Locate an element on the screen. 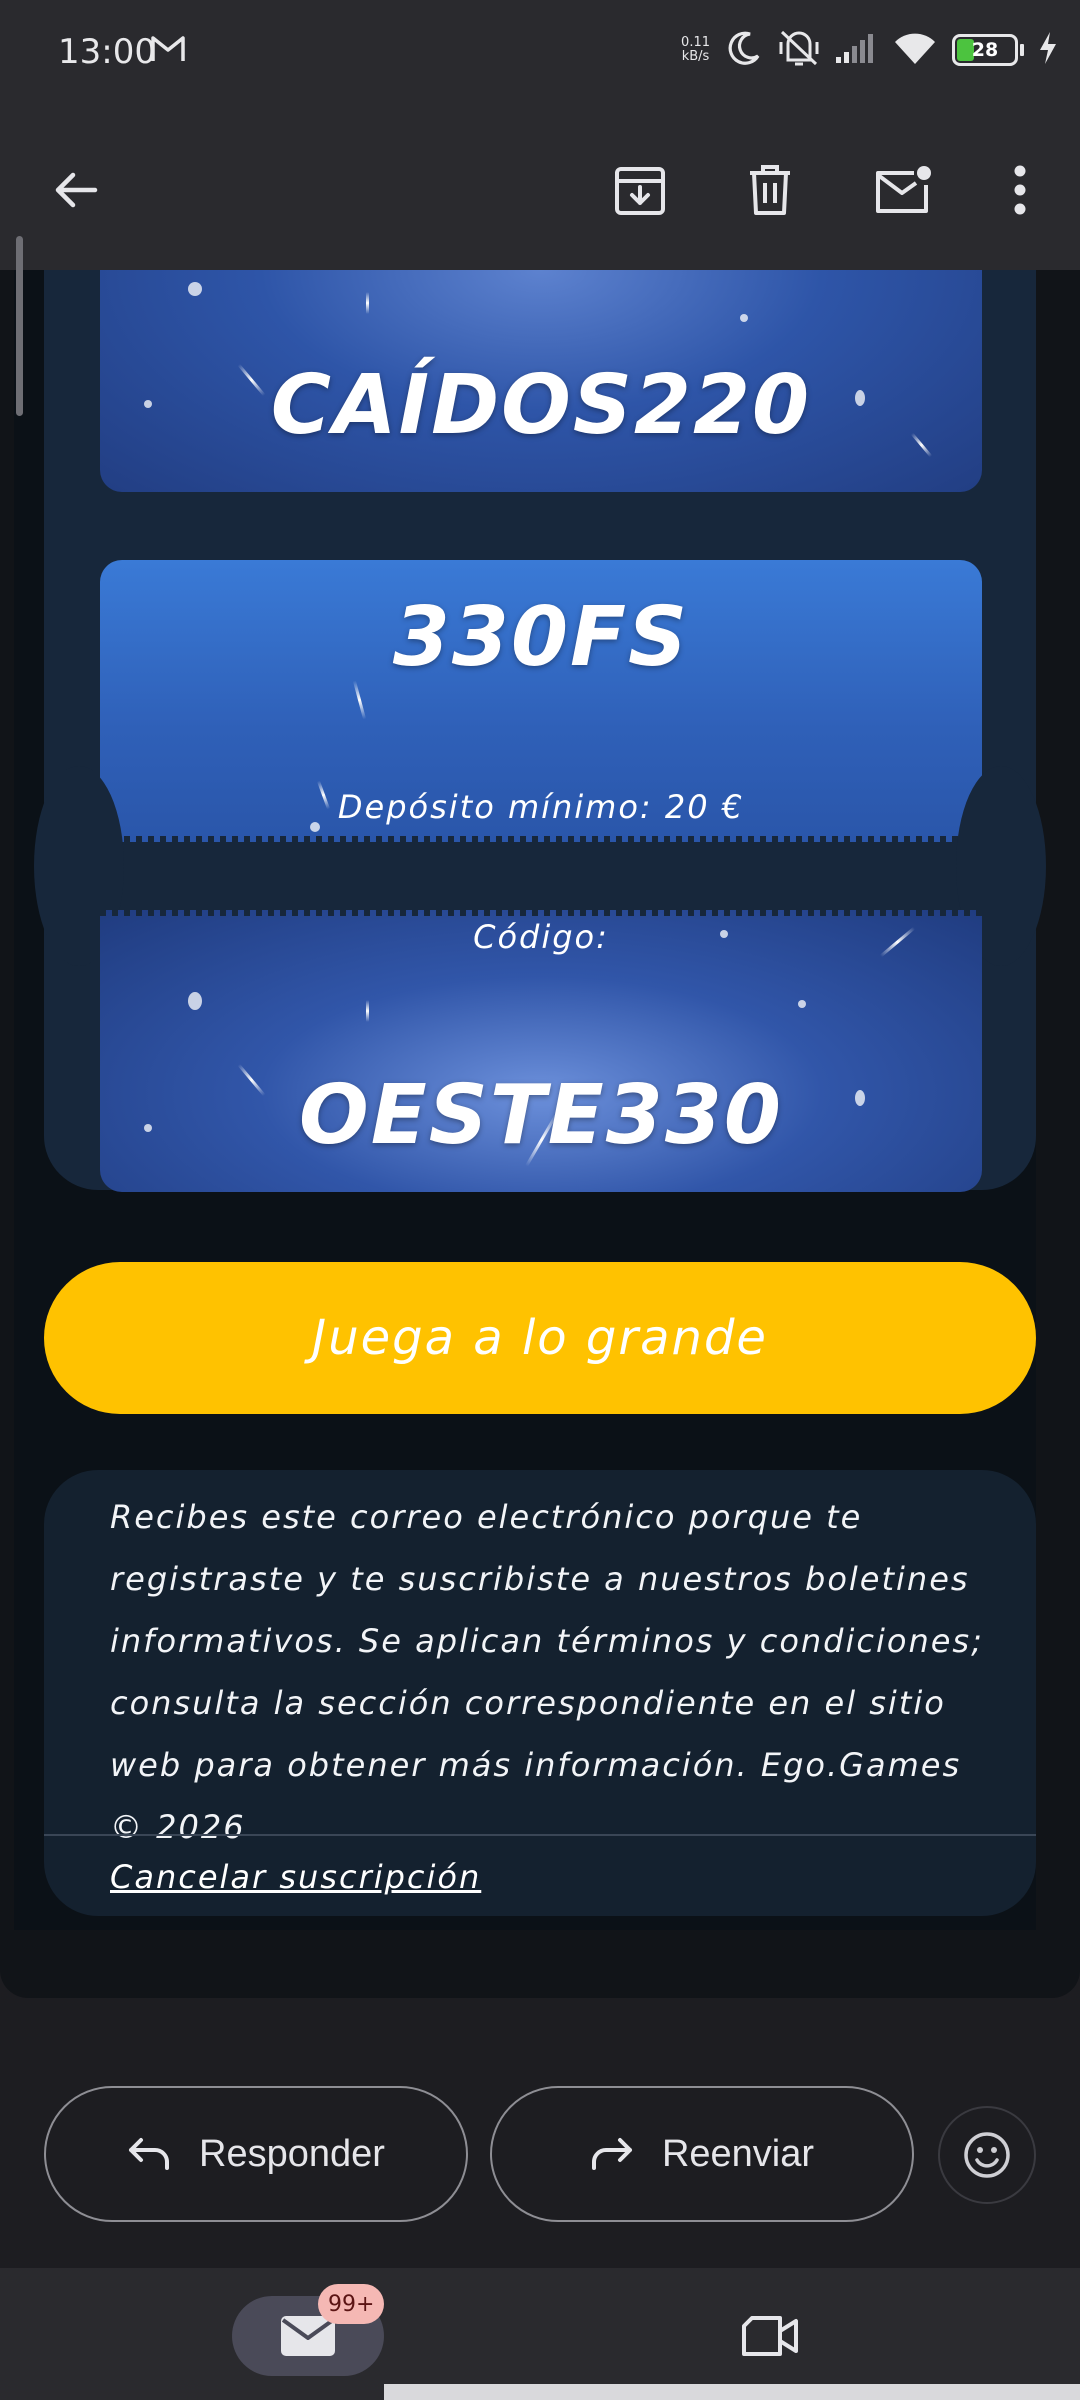 This screenshot has height=2400, width=1080. charging-icon is located at coordinates (1048, 50).